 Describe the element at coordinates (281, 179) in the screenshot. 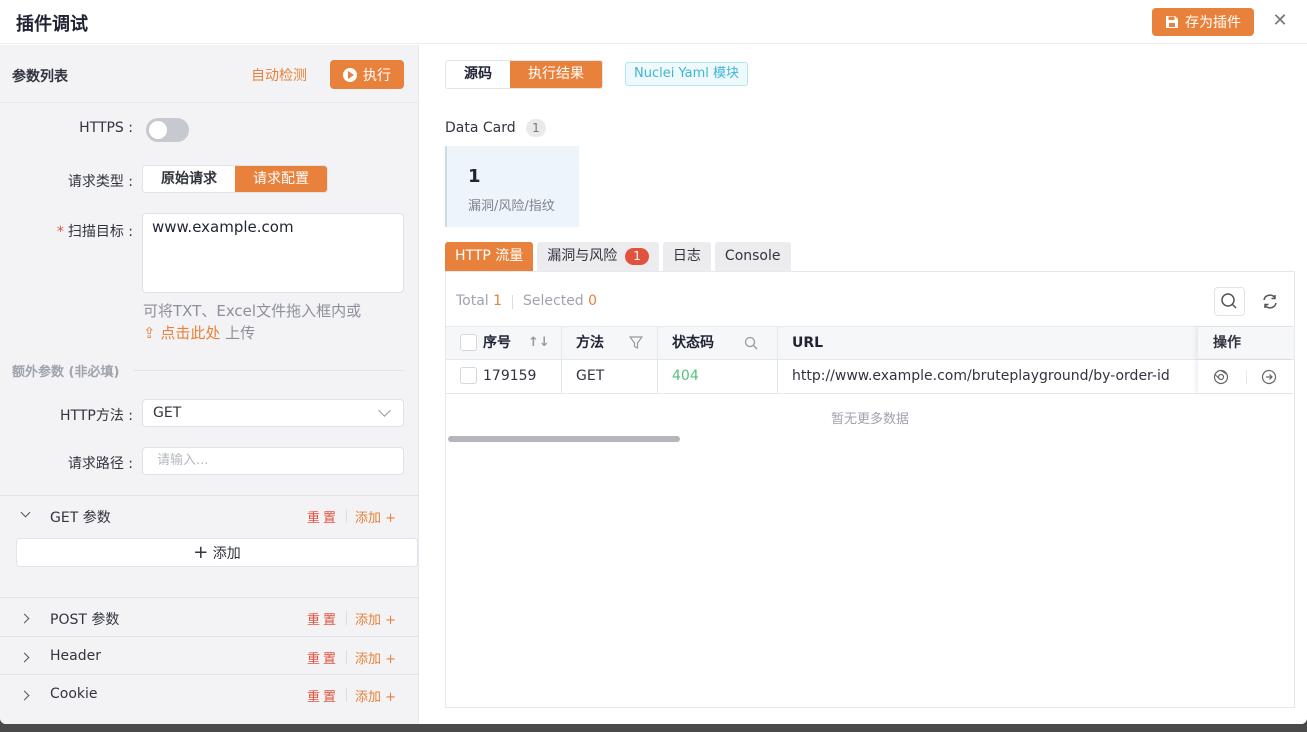

I see `request-type-config: 请求配置` at that location.